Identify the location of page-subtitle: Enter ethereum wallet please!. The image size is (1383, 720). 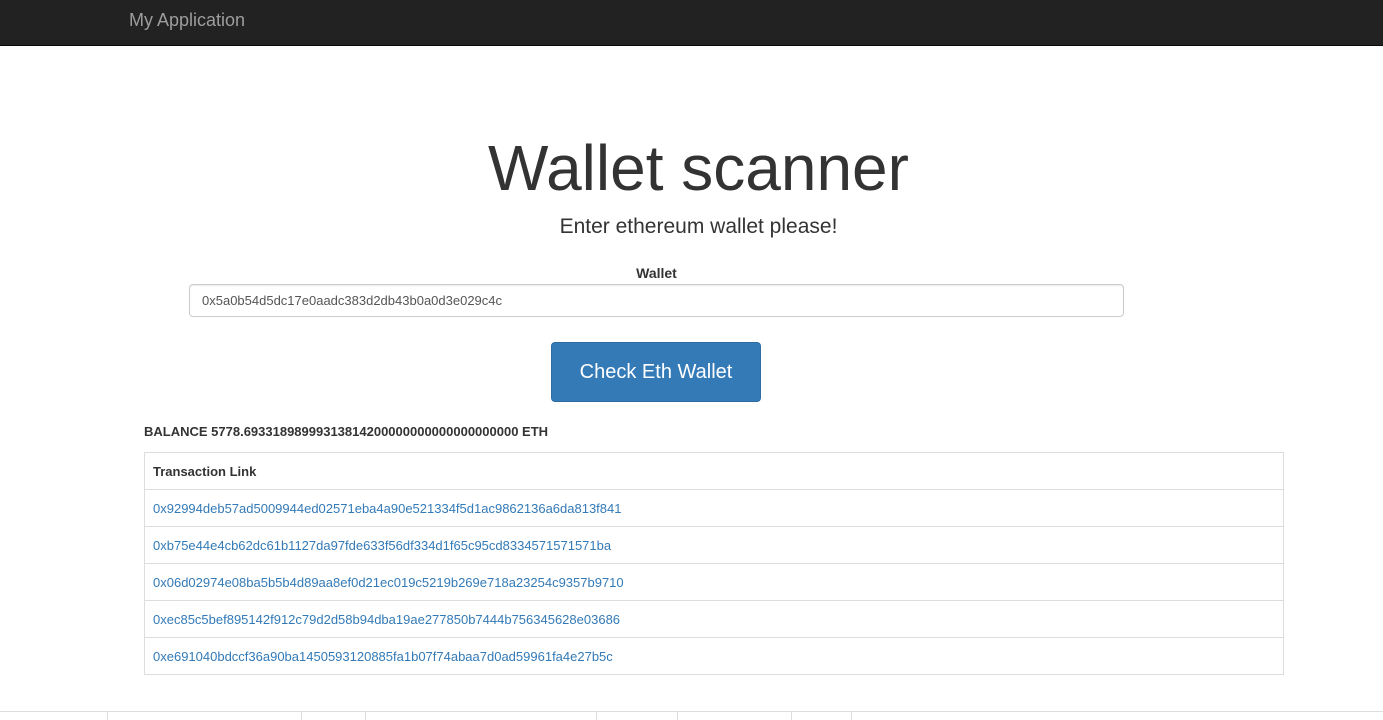
(698, 226).